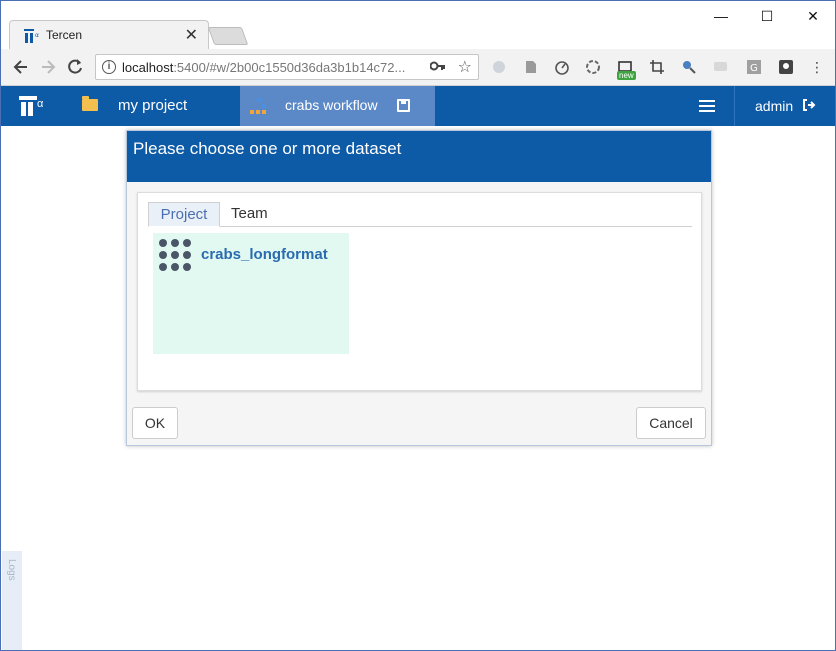 Image resolution: width=836 pixels, height=651 pixels. I want to click on app-header: α my project crabs workflow admin, so click(418, 106).